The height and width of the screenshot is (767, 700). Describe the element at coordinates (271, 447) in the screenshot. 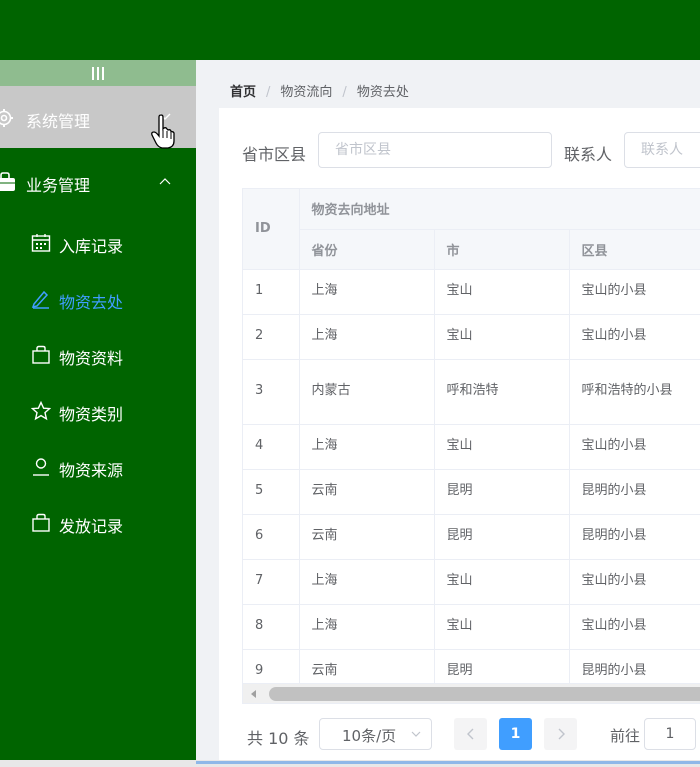

I see `cell-id: 4` at that location.